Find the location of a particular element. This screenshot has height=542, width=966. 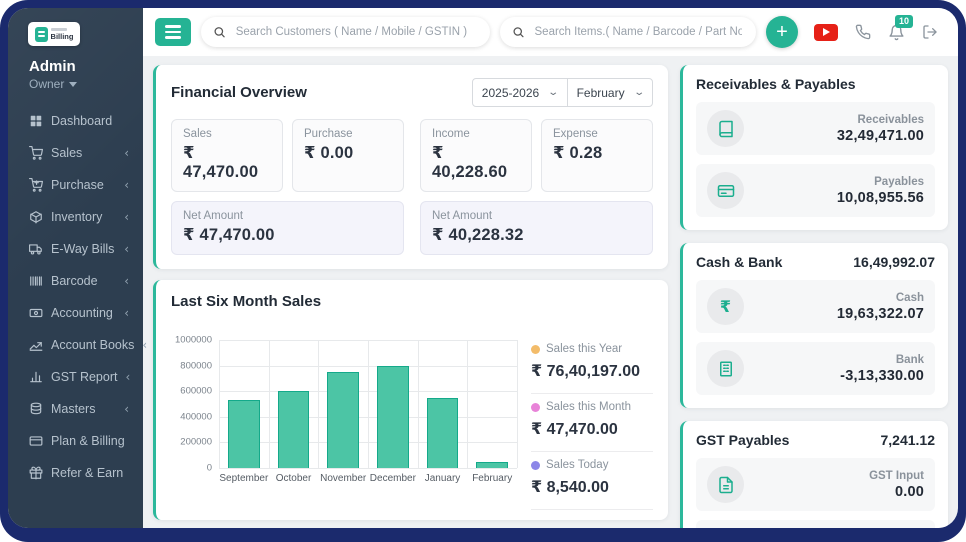

chart-plot is located at coordinates (368, 404).